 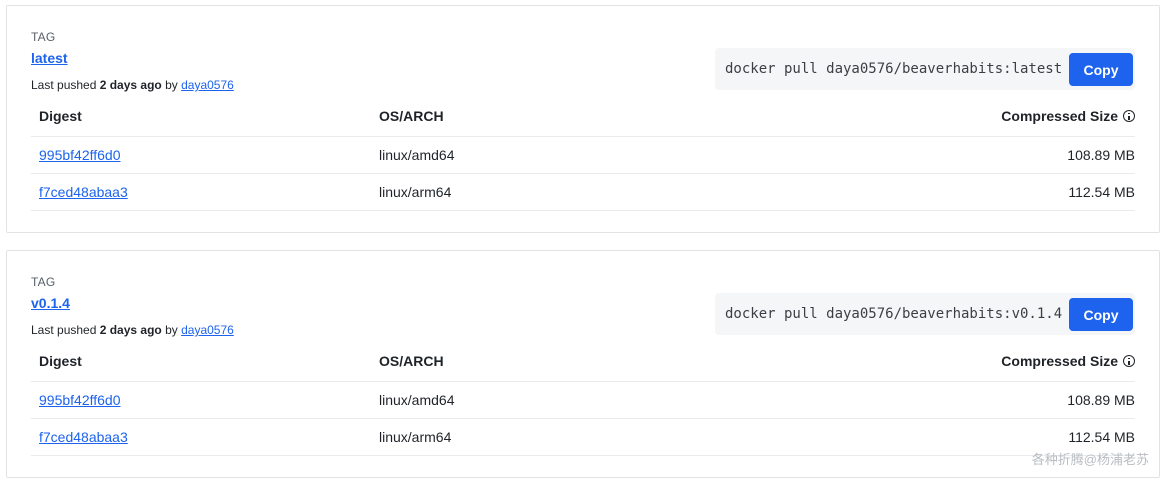 I want to click on tag-name-link: v0.1.4, so click(x=50, y=303).